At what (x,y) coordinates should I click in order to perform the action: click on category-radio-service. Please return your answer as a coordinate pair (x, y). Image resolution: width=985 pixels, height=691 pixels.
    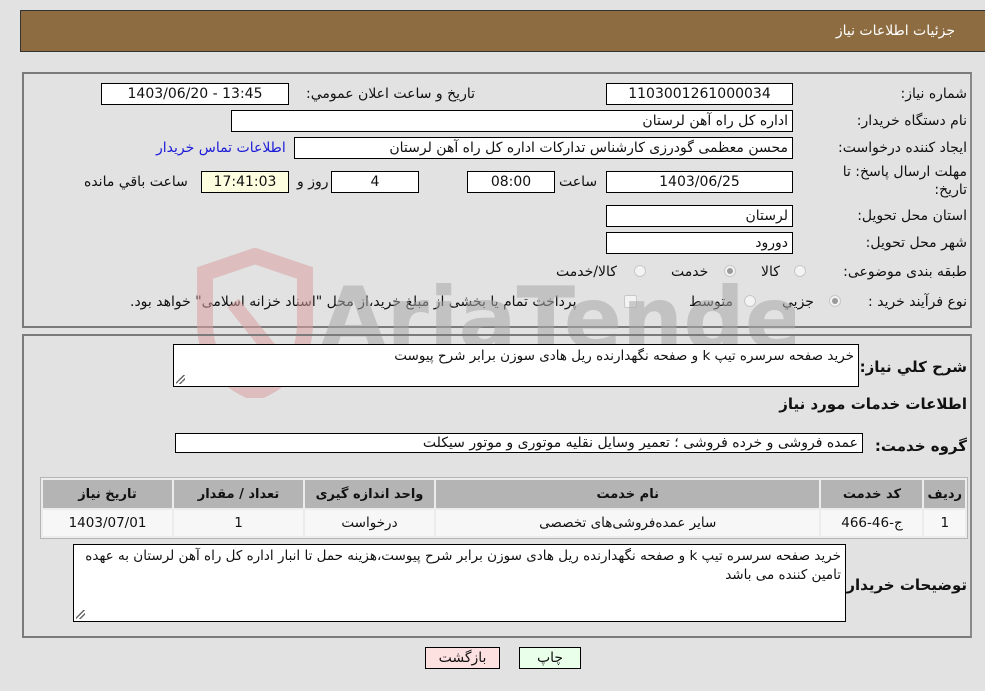
    Looking at the image, I should click on (730, 271).